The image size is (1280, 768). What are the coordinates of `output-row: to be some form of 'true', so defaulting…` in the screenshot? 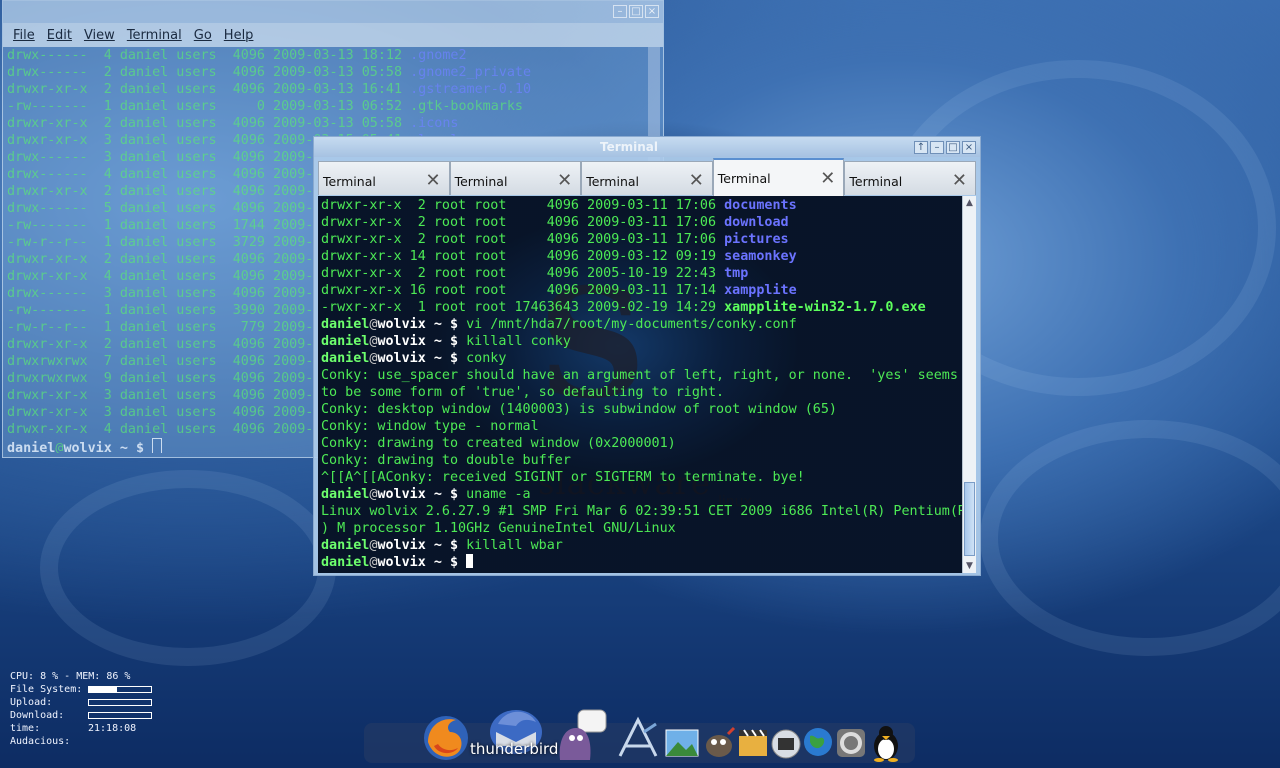 It's located at (641, 392).